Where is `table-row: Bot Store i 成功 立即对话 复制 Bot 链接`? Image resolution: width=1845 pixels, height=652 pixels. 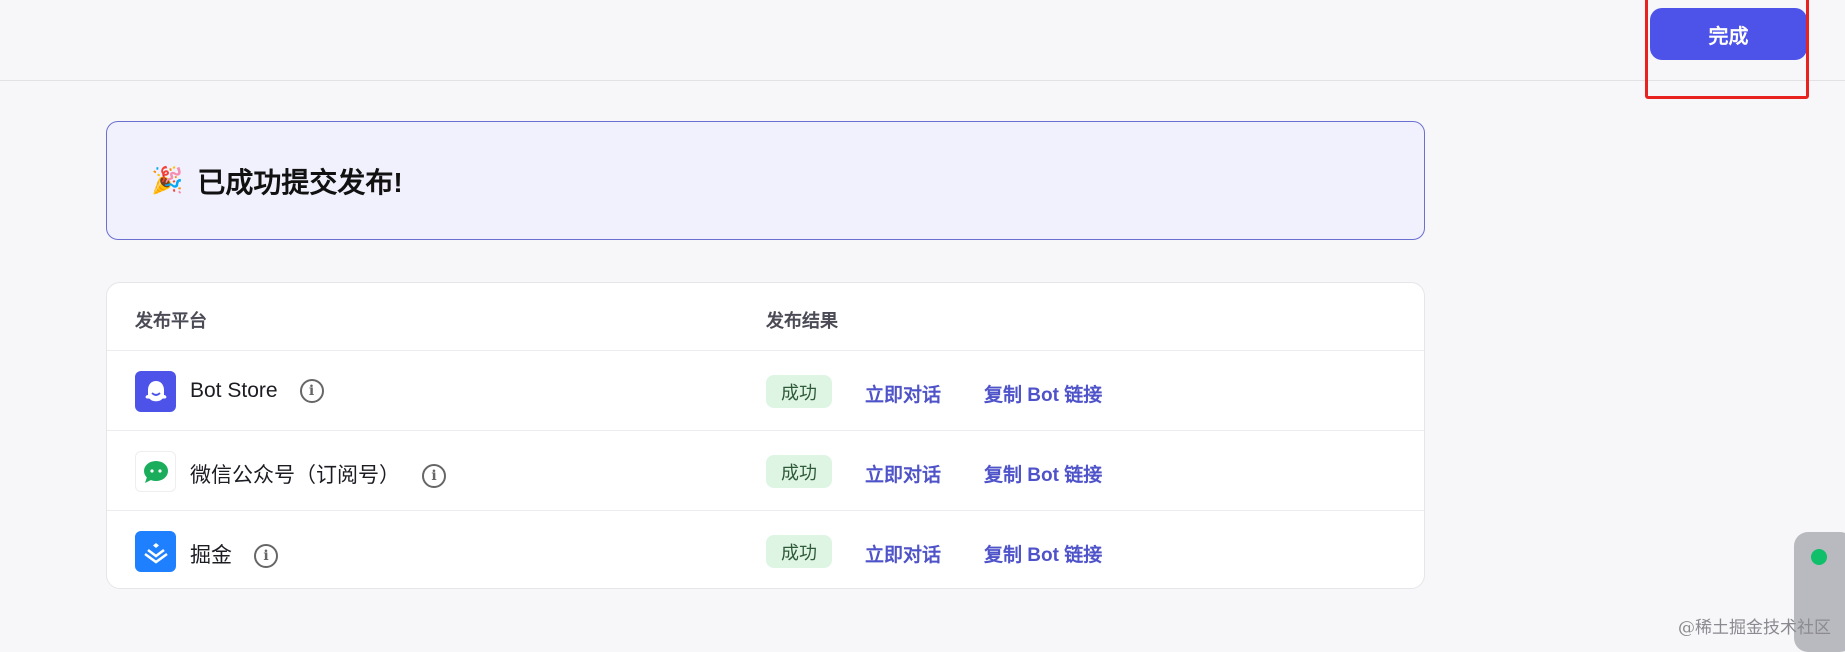
table-row: Bot Store i 成功 立即对话 复制 Bot 链接 is located at coordinates (765, 391).